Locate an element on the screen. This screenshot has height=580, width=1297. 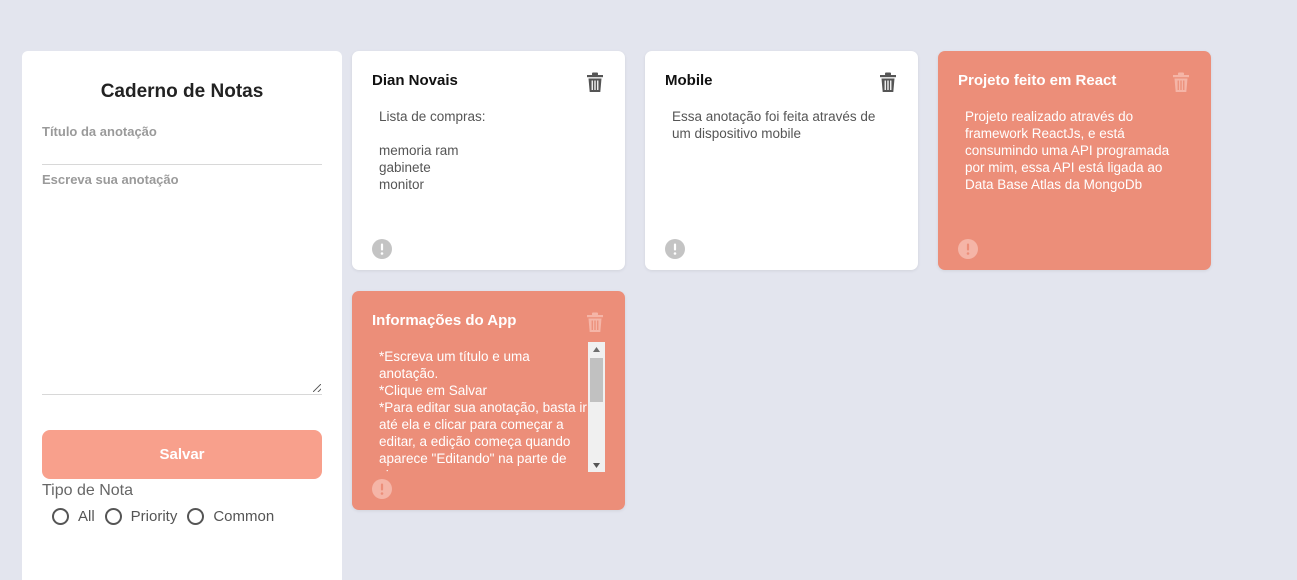
title-input is located at coordinates (184, 153).